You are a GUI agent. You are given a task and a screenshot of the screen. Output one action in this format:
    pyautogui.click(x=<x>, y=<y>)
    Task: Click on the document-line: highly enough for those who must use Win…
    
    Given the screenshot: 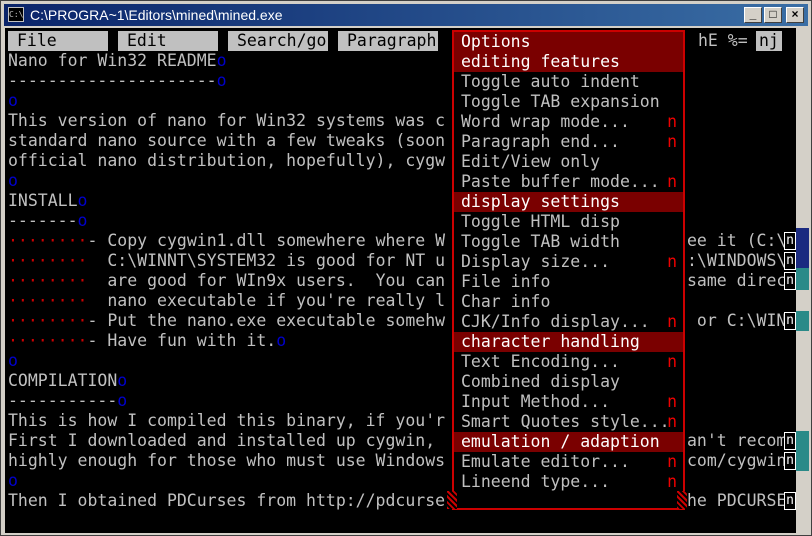 What is the action you would take?
    pyautogui.click(x=226, y=461)
    